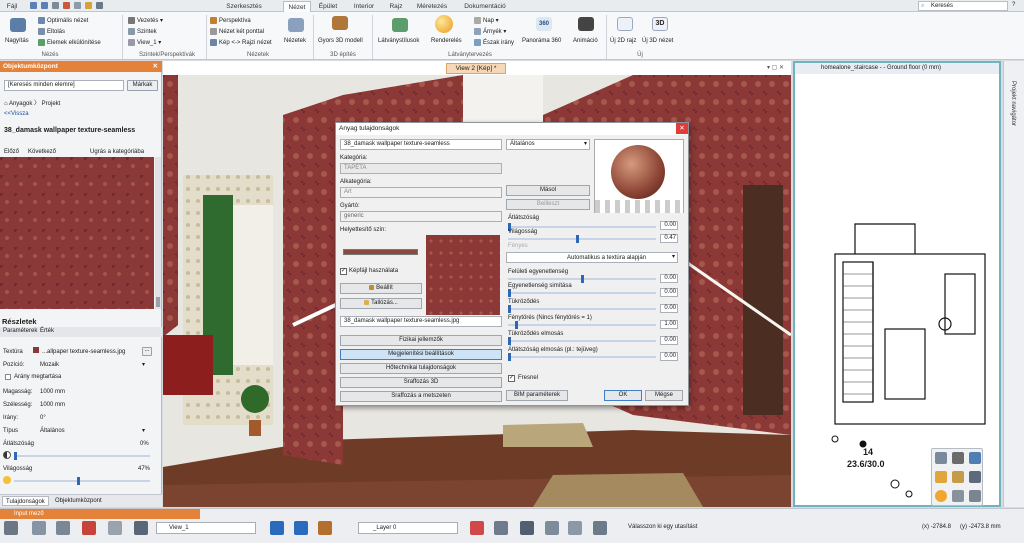 The height and width of the screenshot is (543, 1024). What do you see at coordinates (582, 325) in the screenshot?
I see `refraction-slider` at bounding box center [582, 325].